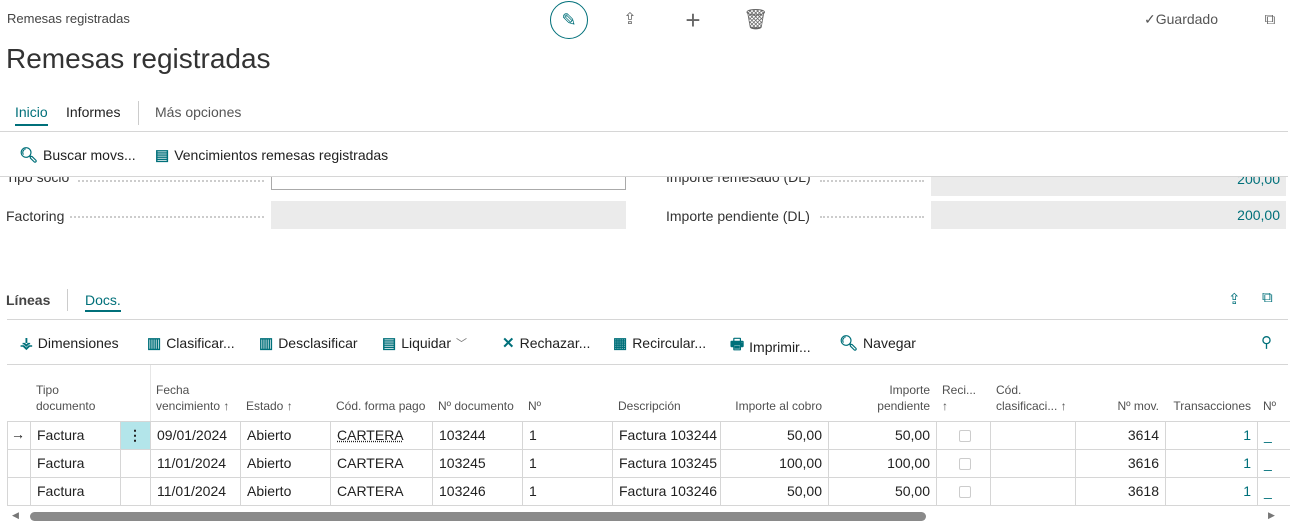 The image size is (1290, 530). What do you see at coordinates (266, 343) in the screenshot?
I see `uncategorize-icon: ▥` at bounding box center [266, 343].